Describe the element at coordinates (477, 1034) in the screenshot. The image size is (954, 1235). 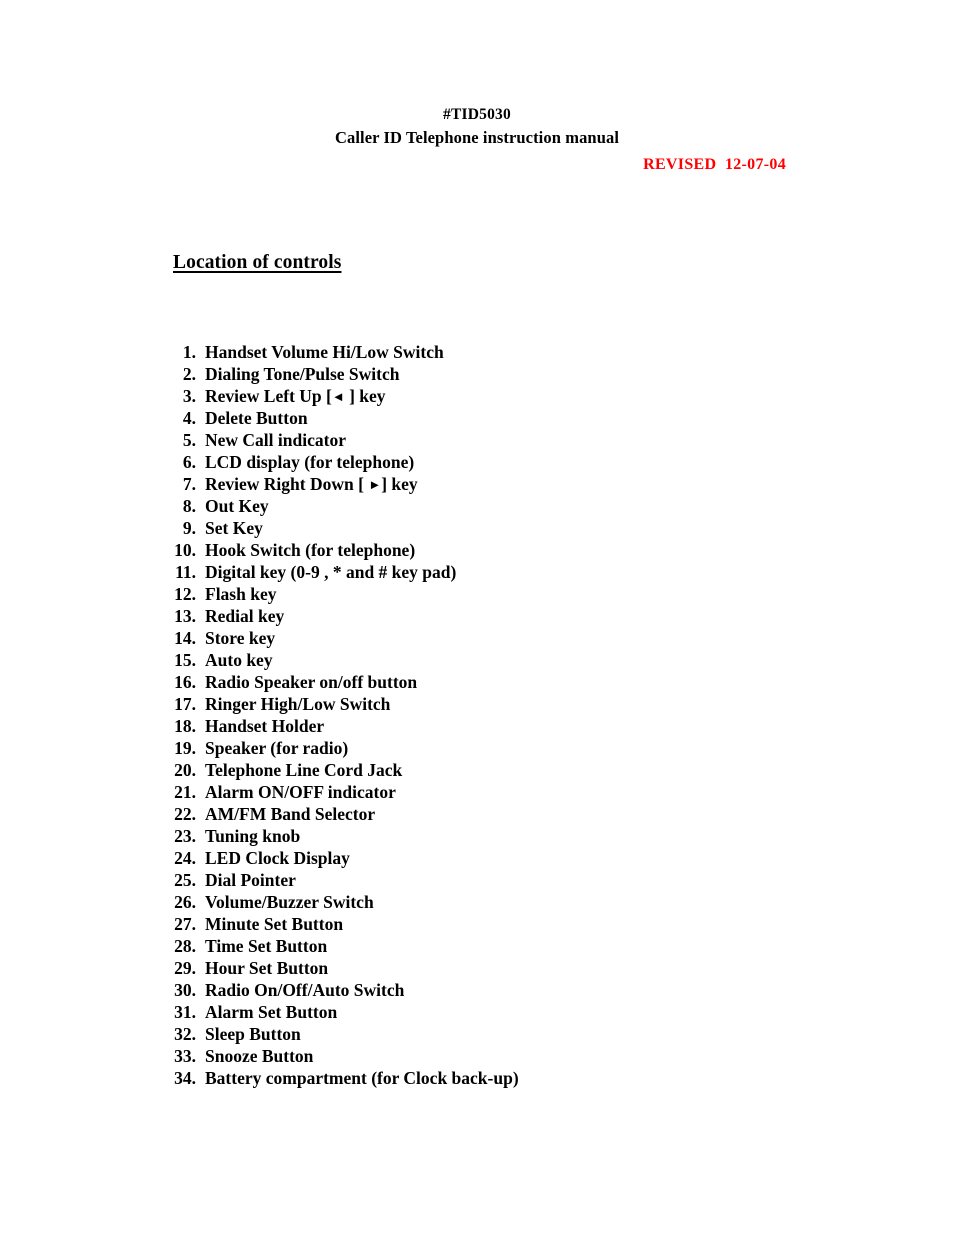
I see `list-item: 32. Sleep Button` at that location.